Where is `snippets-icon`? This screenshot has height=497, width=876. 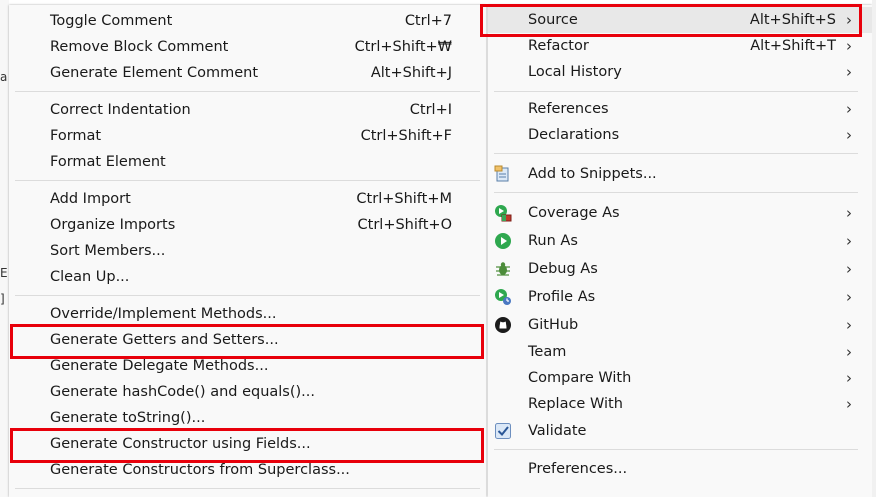
snippets-icon is located at coordinates (503, 174).